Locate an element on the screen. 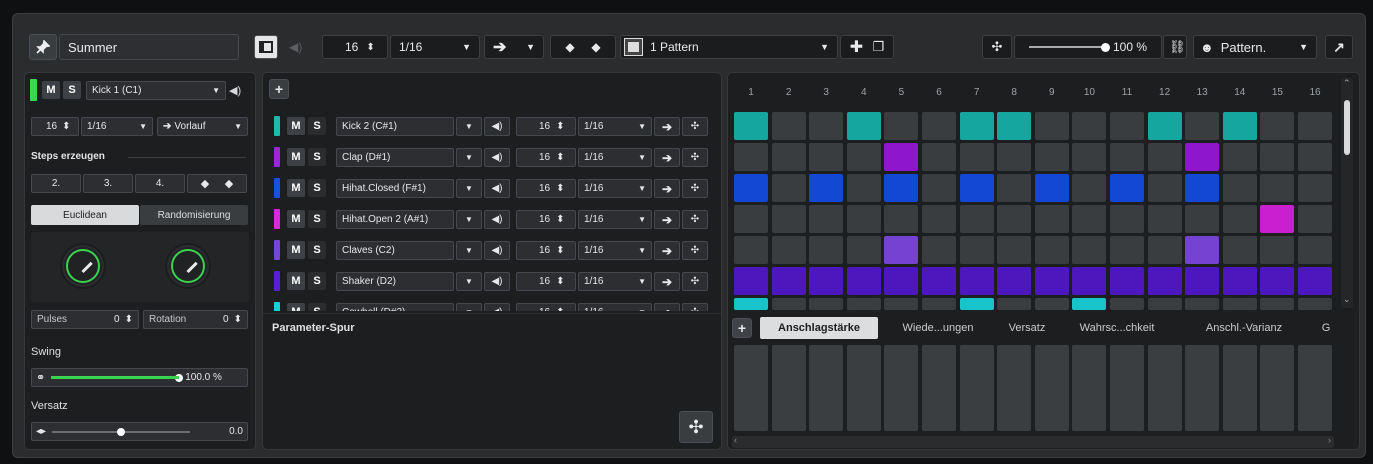 The image size is (1373, 464). track-name-field: Summer is located at coordinates (149, 47).